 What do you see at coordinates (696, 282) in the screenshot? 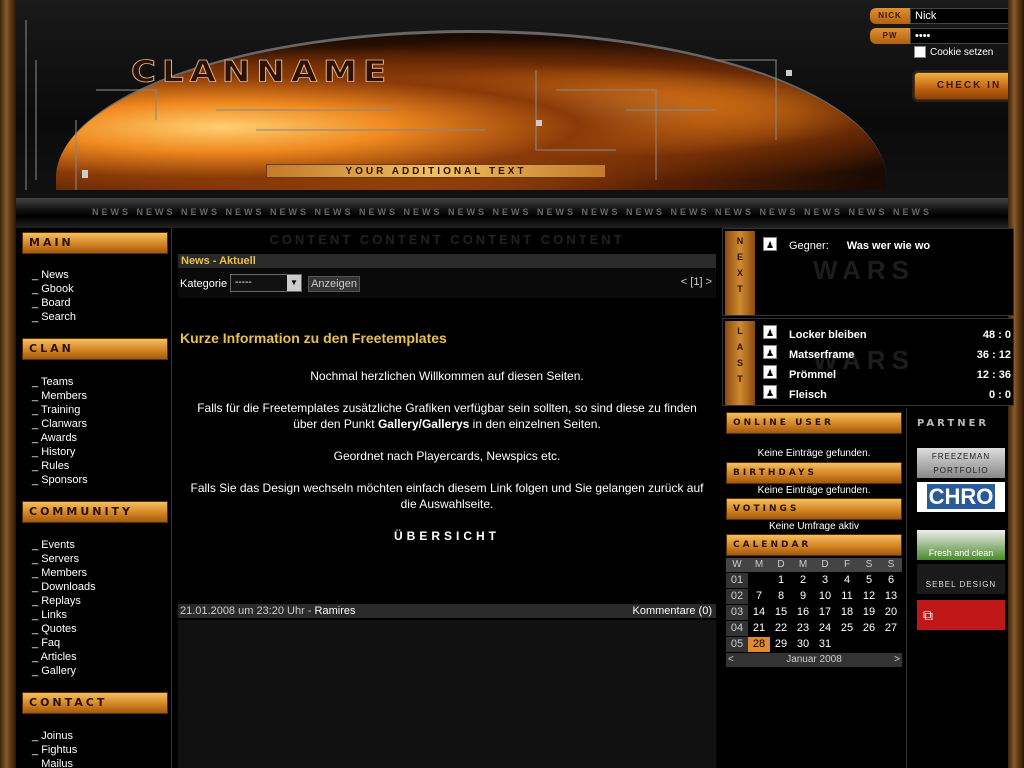
I see `pager: < [1] >` at bounding box center [696, 282].